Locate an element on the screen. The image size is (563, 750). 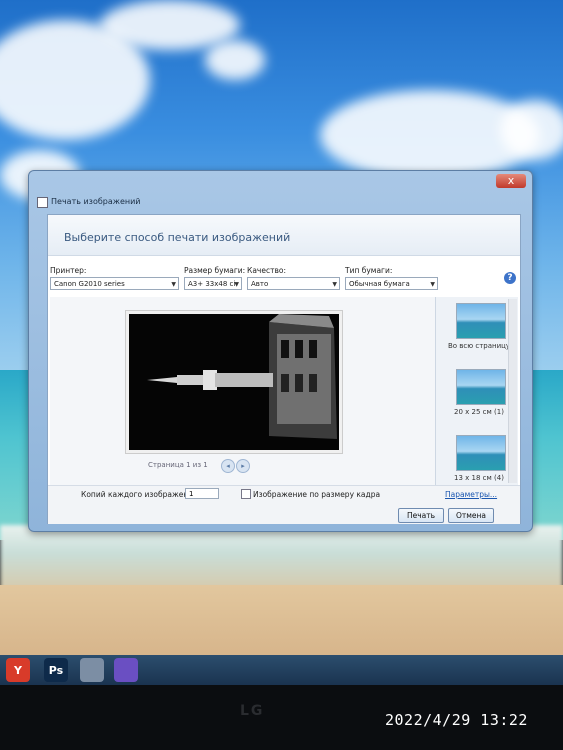
yandex-browser-icon: Y is located at coordinates (18, 670).